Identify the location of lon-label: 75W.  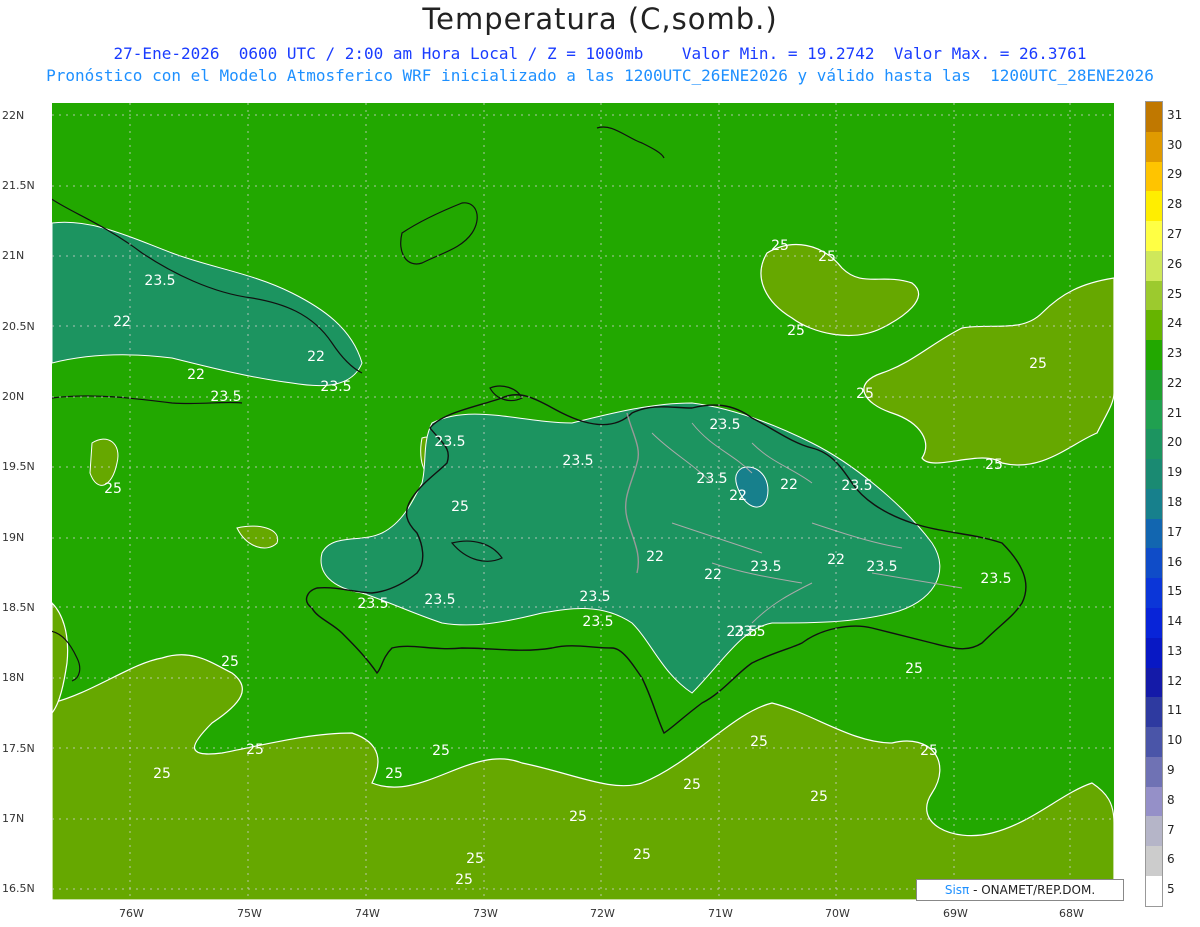
(249, 913).